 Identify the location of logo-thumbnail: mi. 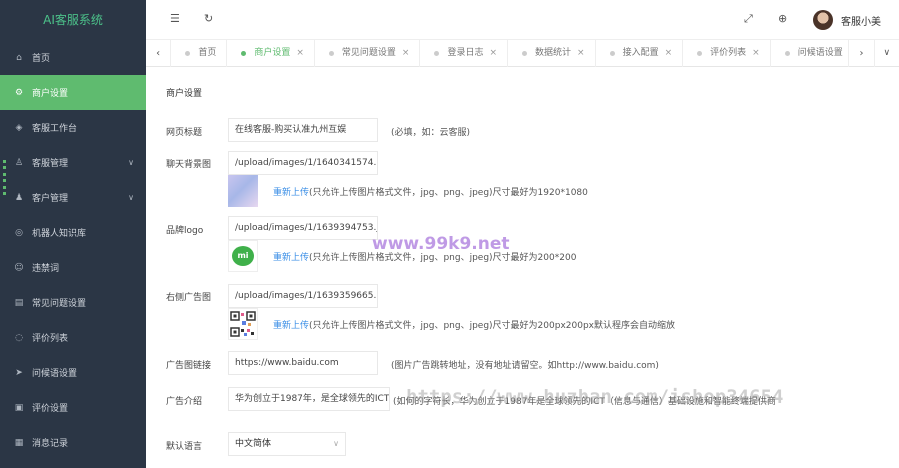
(243, 256).